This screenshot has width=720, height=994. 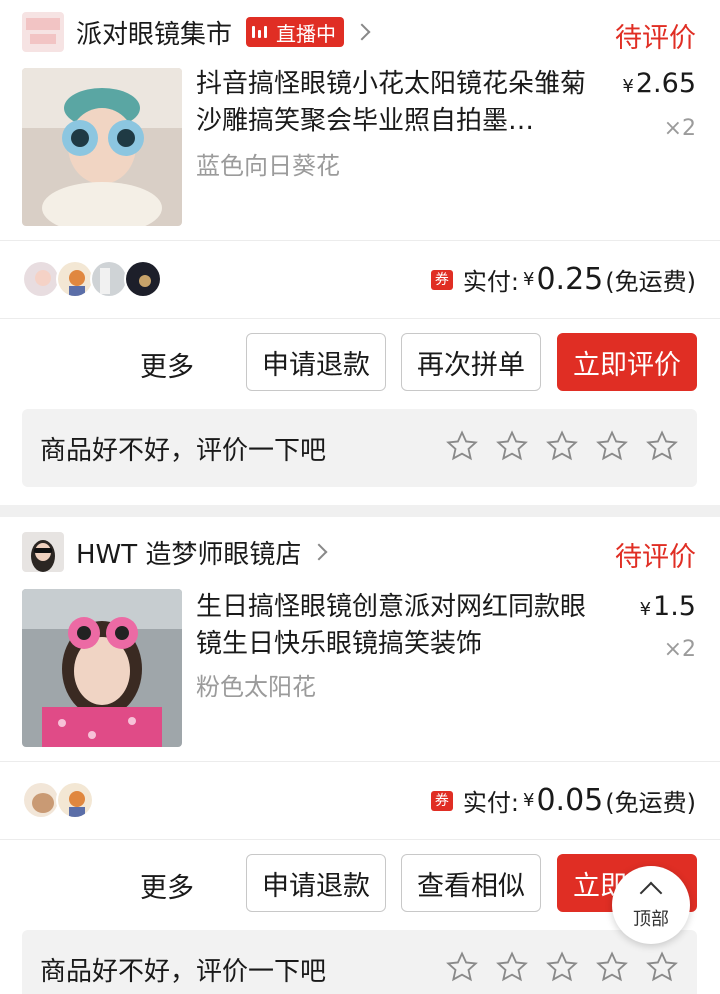 I want to click on paid-summary: 券 实付: ¥ 0.25 (免运费), so click(x=563, y=279).